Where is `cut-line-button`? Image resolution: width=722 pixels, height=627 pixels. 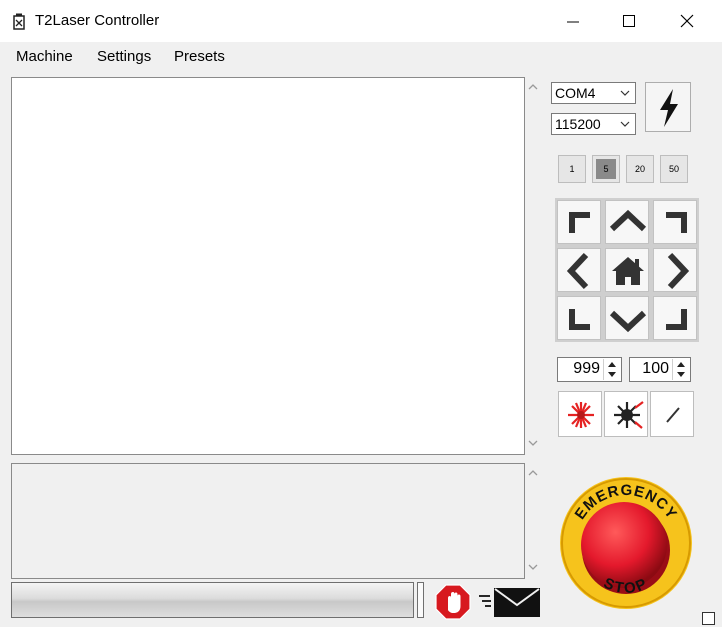 cut-line-button is located at coordinates (672, 414).